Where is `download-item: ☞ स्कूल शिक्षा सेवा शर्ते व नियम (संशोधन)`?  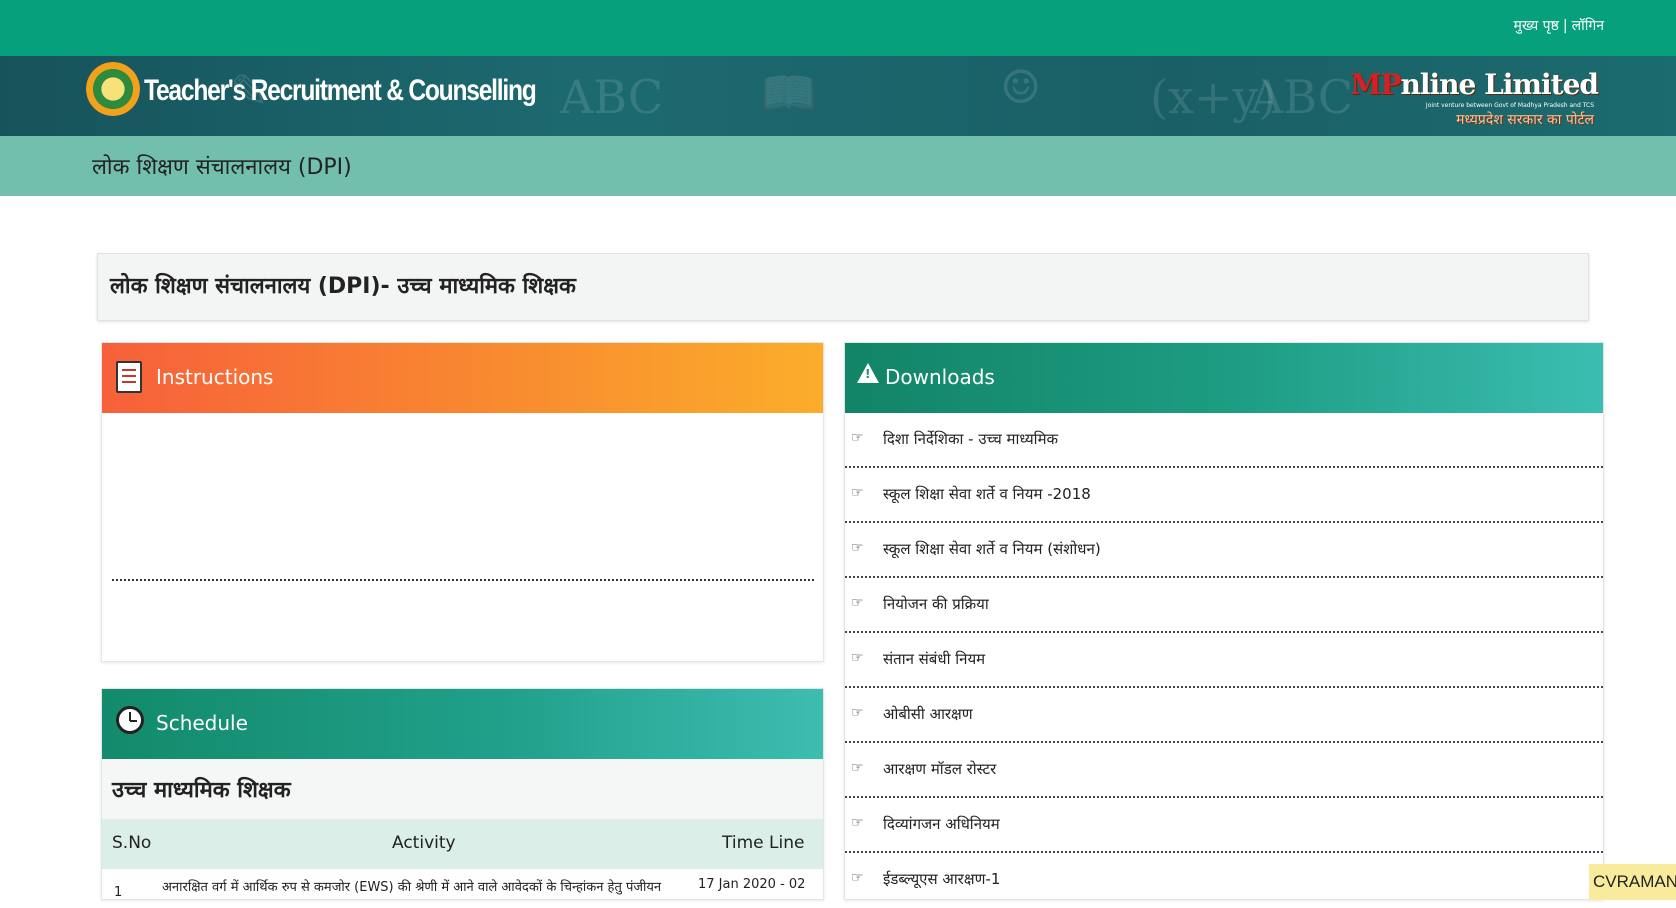
download-item: ☞ स्कूल शिक्षा सेवा शर्ते व नियम (संशोधन) is located at coordinates (1224, 550).